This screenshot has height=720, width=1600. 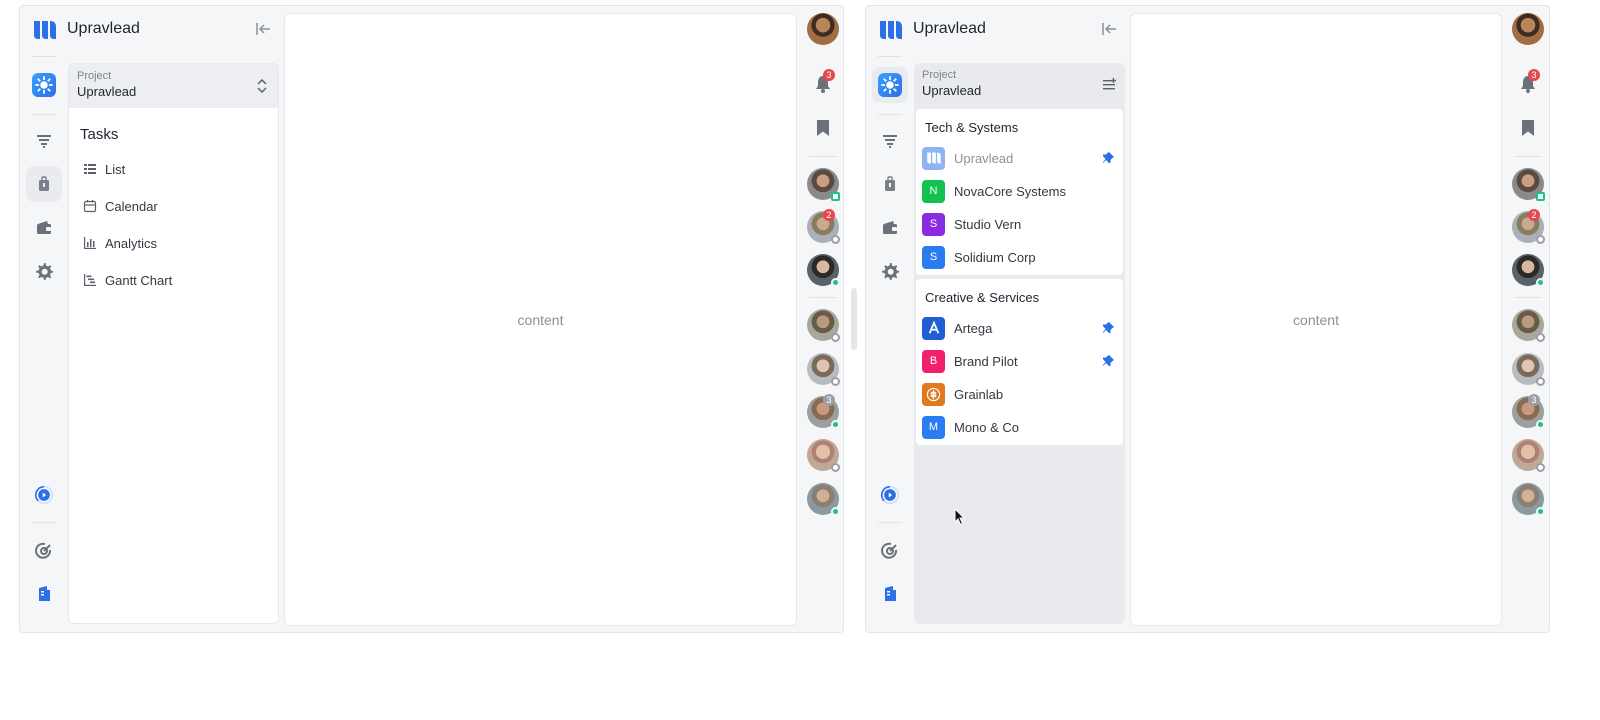 What do you see at coordinates (1019, 257) in the screenshot?
I see `project-option: S Solidium Corp` at bounding box center [1019, 257].